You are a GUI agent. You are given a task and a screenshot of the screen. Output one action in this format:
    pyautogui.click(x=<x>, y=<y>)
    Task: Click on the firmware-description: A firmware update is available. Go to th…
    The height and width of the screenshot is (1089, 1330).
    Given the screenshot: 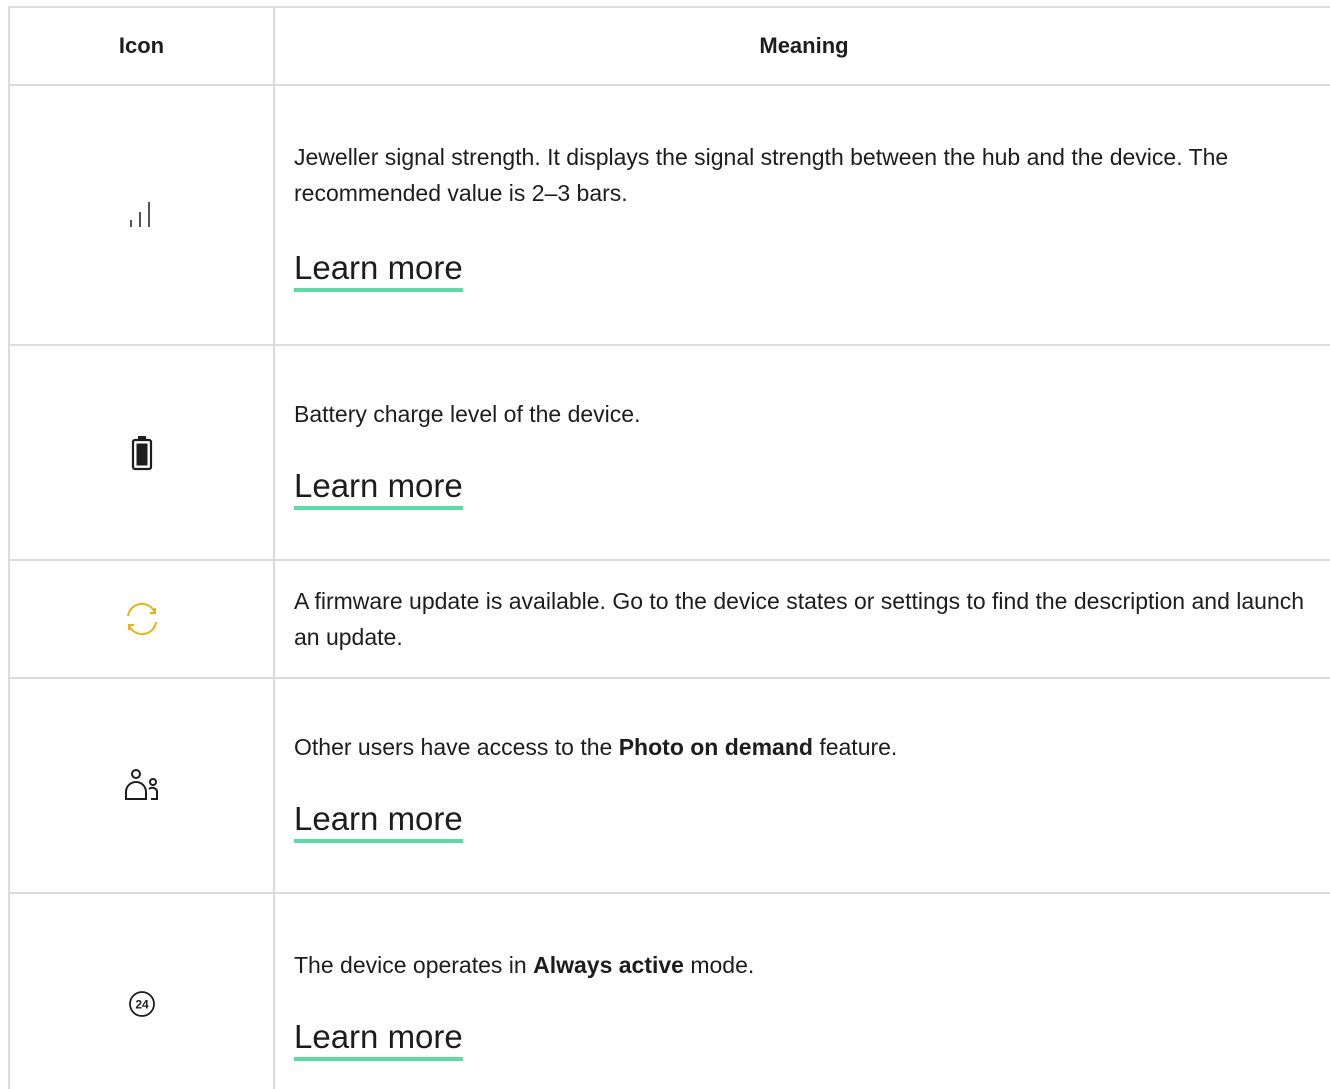 What is the action you would take?
    pyautogui.click(x=799, y=619)
    